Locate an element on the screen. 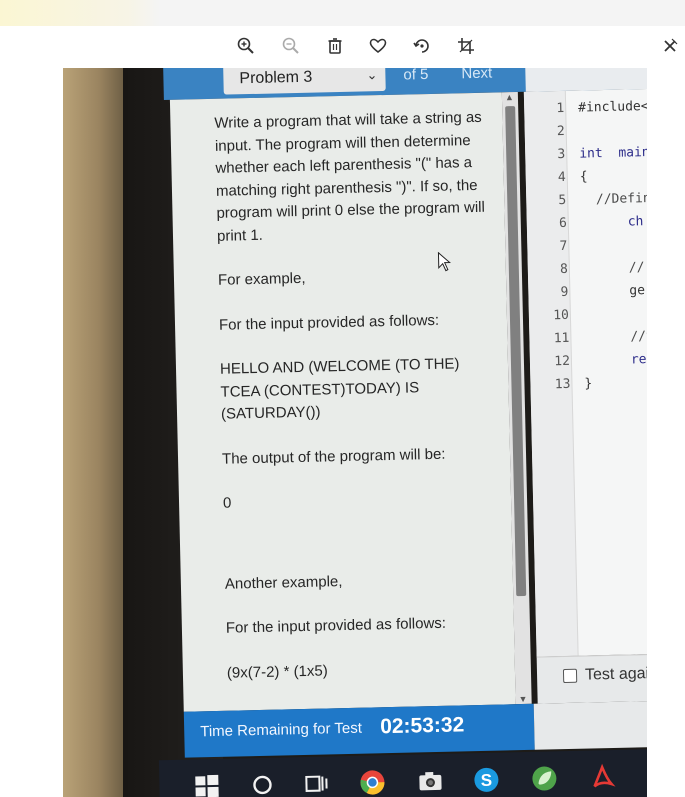  top-strip-tint is located at coordinates (80, 13).